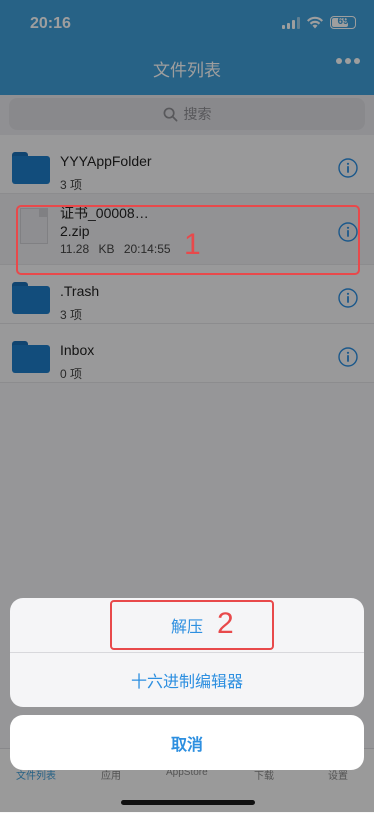 The height and width of the screenshot is (813, 374). What do you see at coordinates (225, 623) in the screenshot?
I see `annotation-label-2: 2` at bounding box center [225, 623].